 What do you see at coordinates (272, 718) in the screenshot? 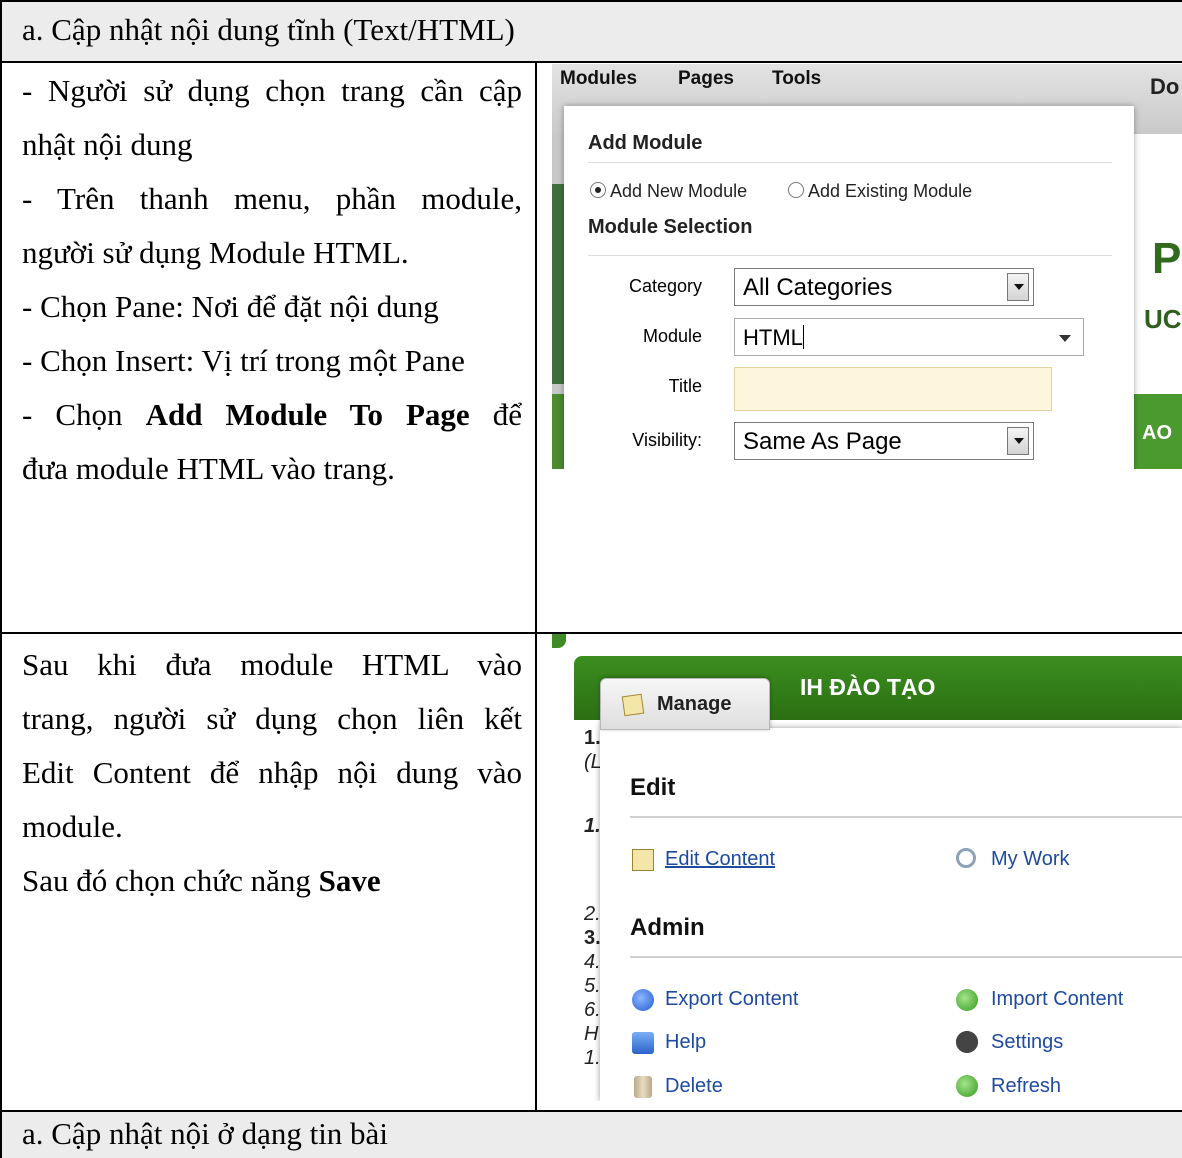
I see `instruction-line: trang, người sử dụng chọn liên kết` at bounding box center [272, 718].